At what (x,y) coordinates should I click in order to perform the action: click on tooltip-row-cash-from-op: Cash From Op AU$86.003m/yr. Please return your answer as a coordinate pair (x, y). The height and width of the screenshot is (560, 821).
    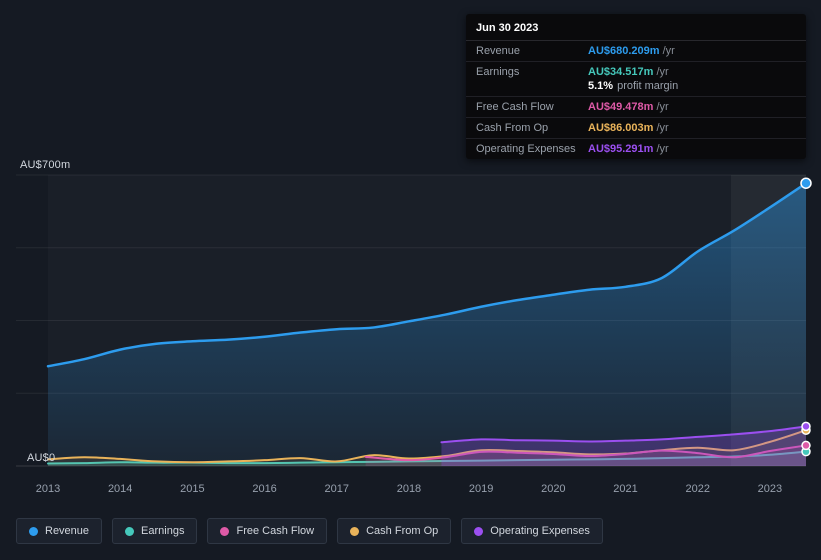
    Looking at the image, I should click on (636, 128).